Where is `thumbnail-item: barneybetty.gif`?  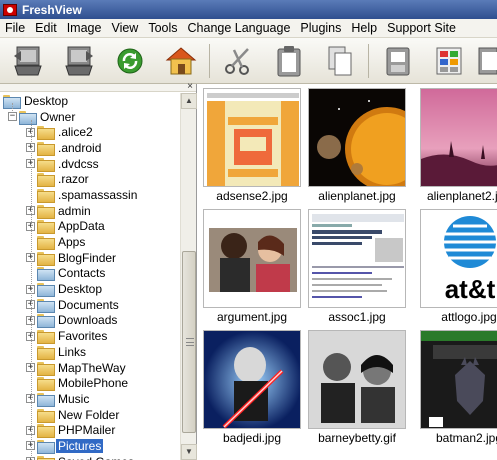 thumbnail-item: barneybetty.gif is located at coordinates (354, 386).